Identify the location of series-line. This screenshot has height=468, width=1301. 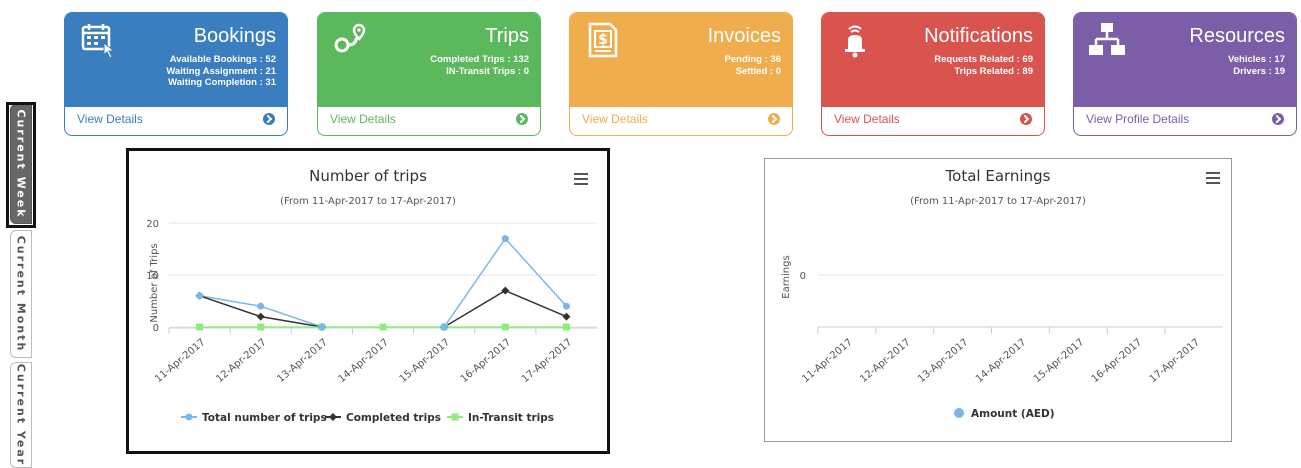
(383, 308).